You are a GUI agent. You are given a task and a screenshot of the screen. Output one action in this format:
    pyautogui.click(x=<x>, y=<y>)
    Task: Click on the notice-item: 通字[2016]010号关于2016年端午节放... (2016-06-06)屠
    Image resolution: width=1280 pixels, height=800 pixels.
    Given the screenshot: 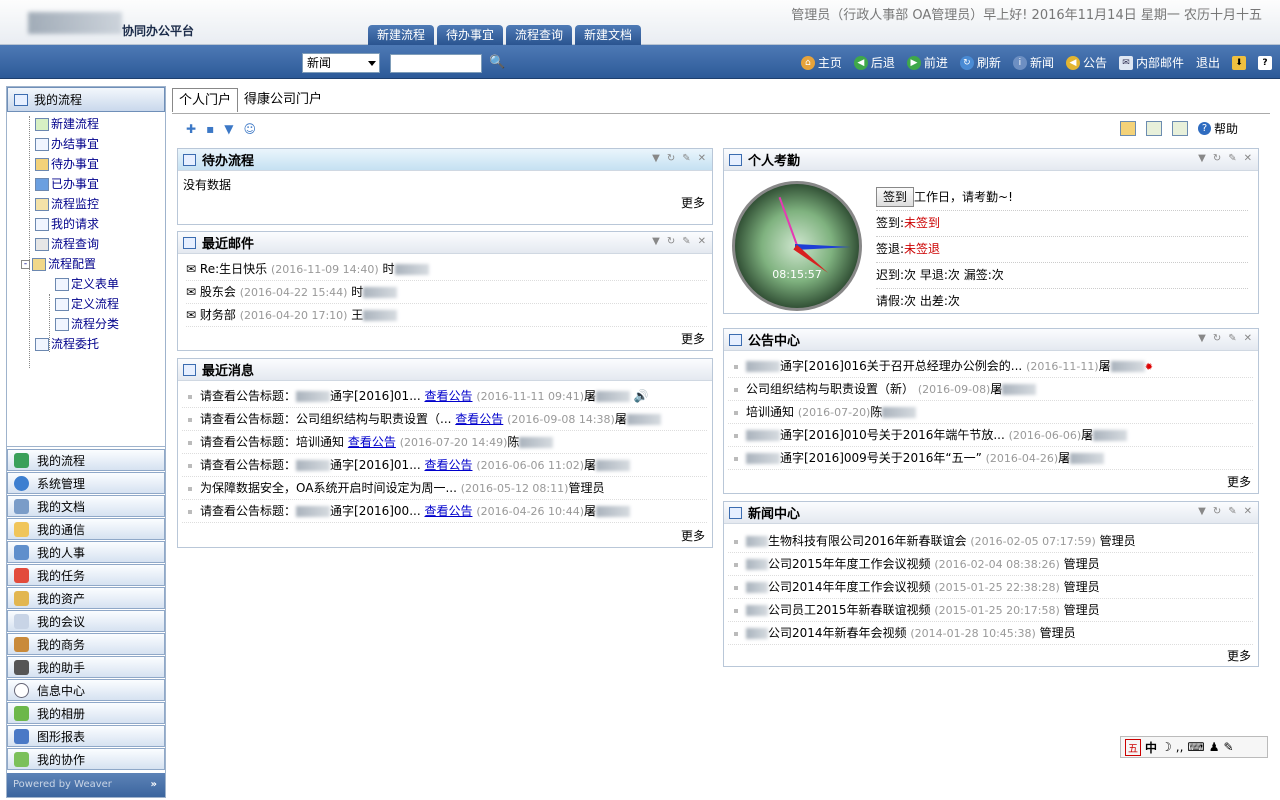 What is the action you would take?
    pyautogui.click(x=990, y=435)
    